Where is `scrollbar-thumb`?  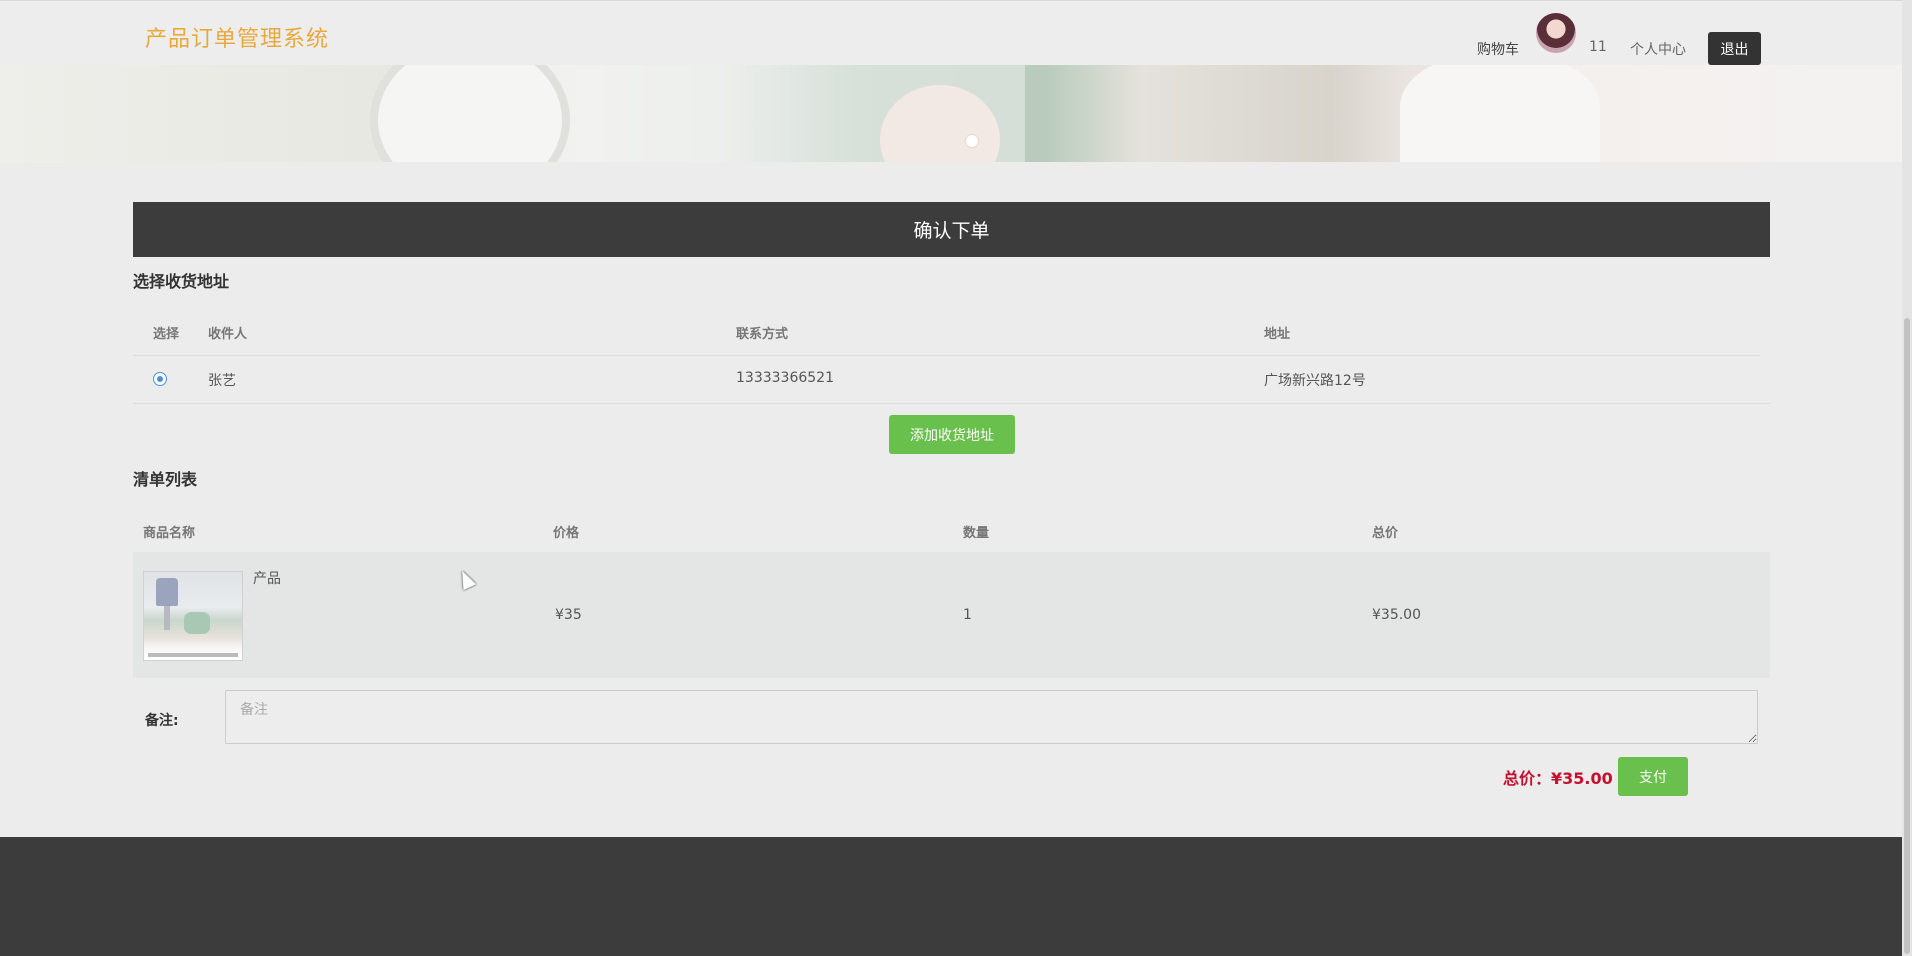 scrollbar-thumb is located at coordinates (1907, 636).